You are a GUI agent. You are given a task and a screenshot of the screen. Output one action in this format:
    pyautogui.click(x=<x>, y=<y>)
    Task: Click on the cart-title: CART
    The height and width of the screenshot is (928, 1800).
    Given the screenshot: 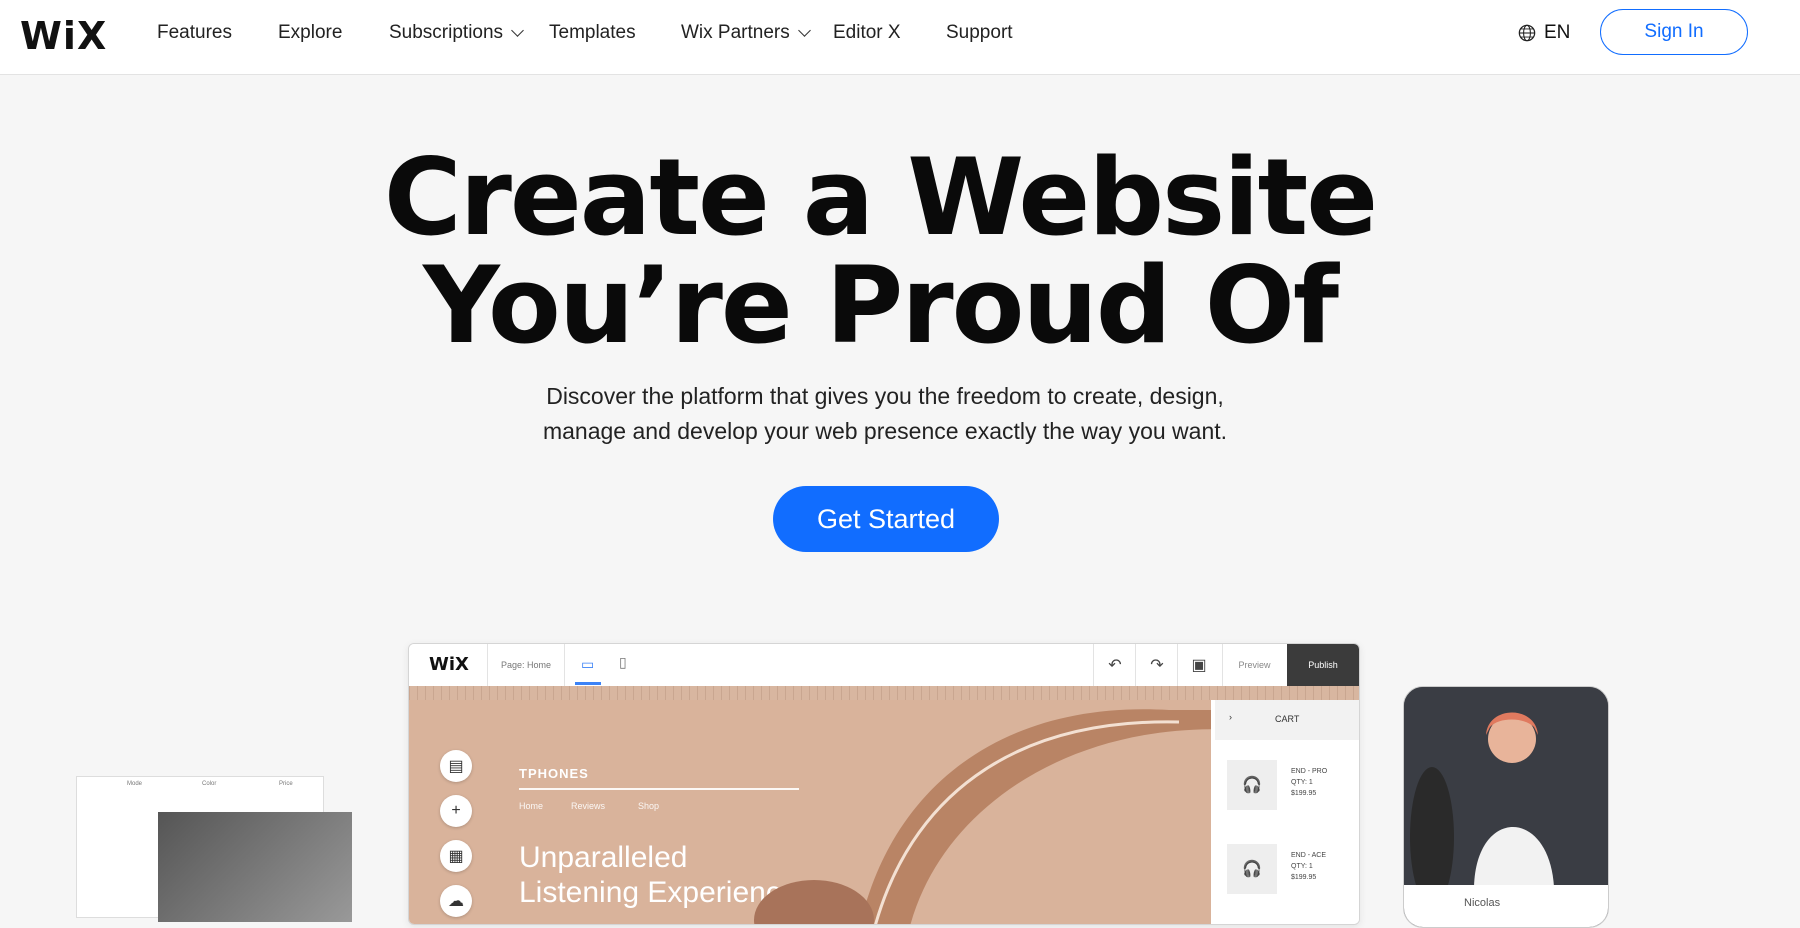 What is the action you would take?
    pyautogui.click(x=1287, y=719)
    